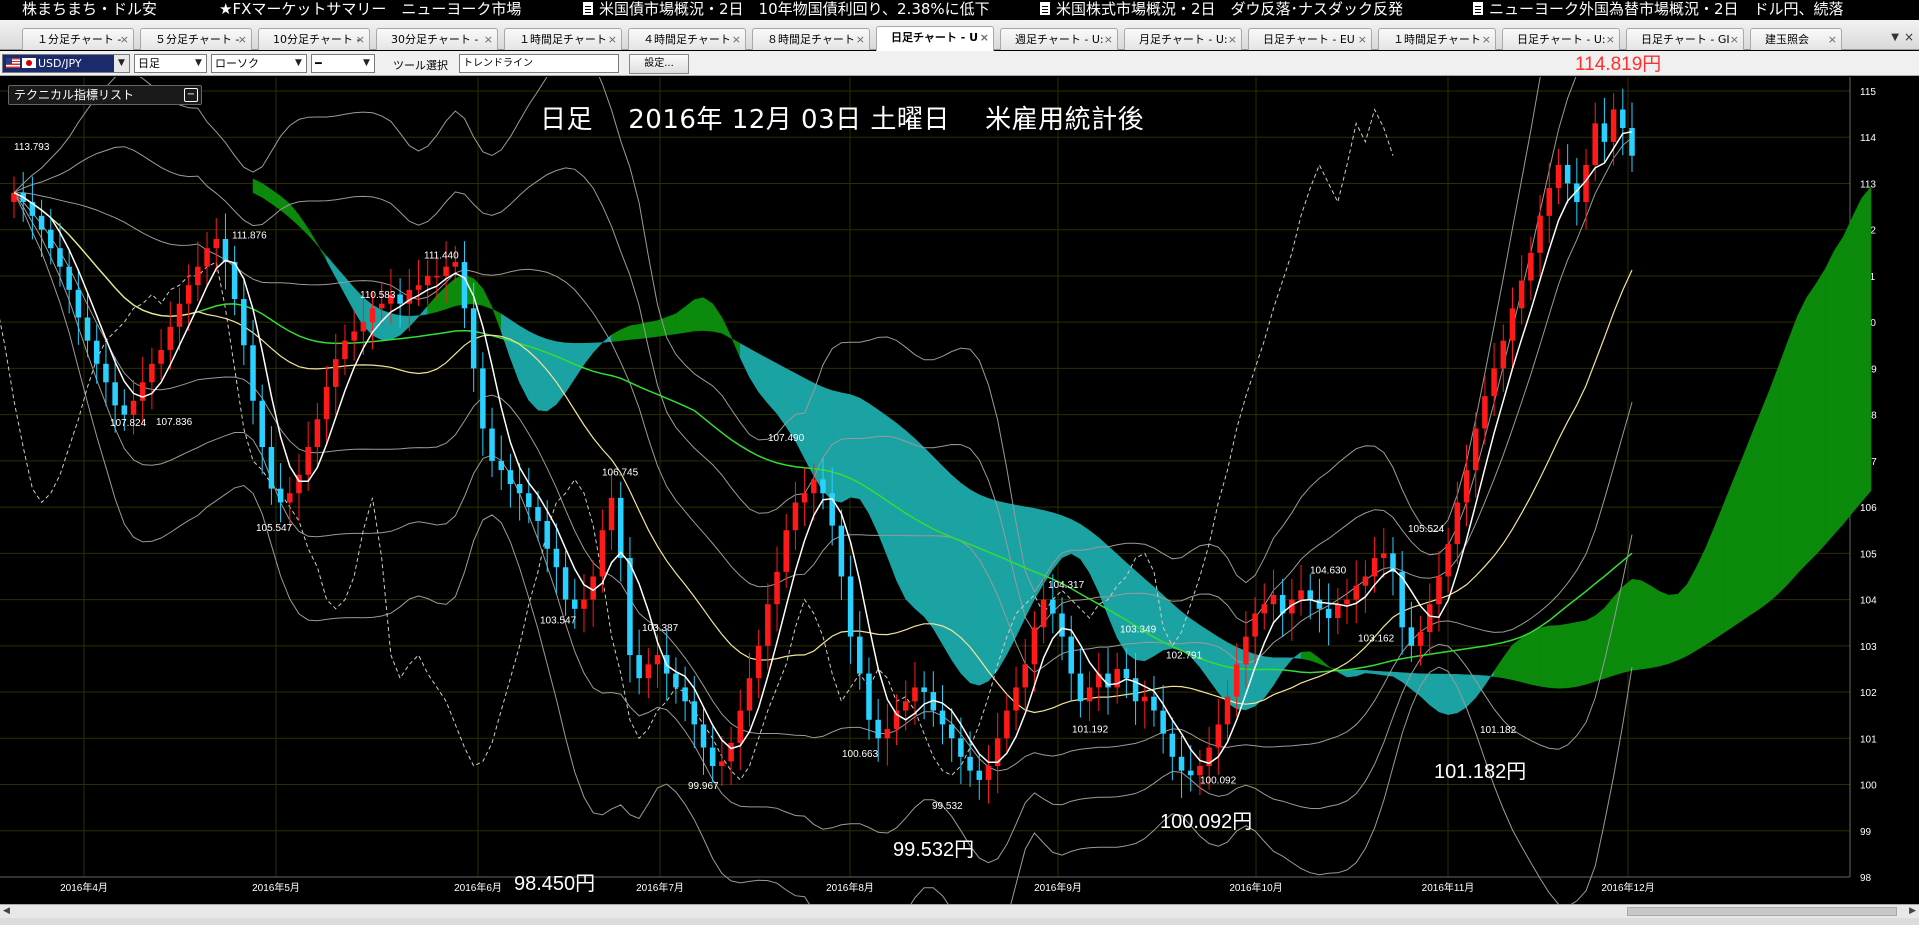 This screenshot has width=1919, height=925. What do you see at coordinates (563, 39) in the screenshot?
I see `tab-1hour-chart: １時間足チャート ×` at bounding box center [563, 39].